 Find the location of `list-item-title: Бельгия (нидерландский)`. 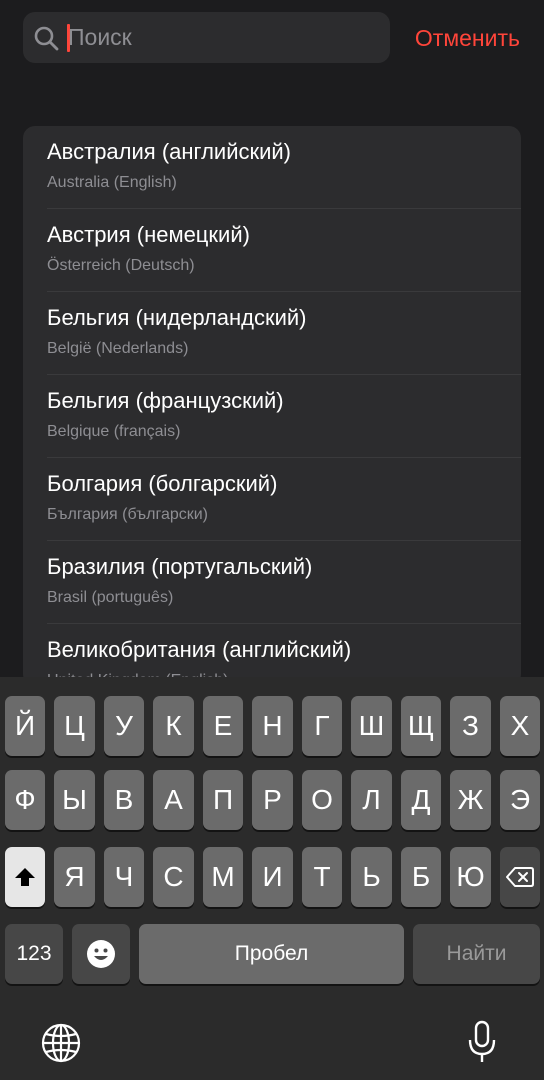

list-item-title: Бельгия (нидерландский) is located at coordinates (177, 317).